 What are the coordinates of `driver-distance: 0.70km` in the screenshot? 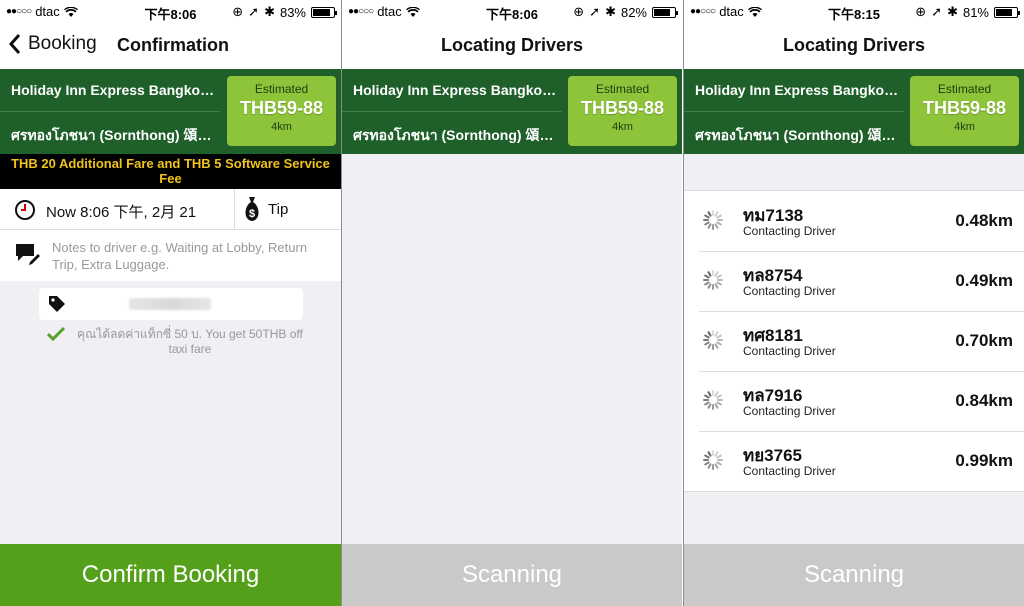 It's located at (984, 340).